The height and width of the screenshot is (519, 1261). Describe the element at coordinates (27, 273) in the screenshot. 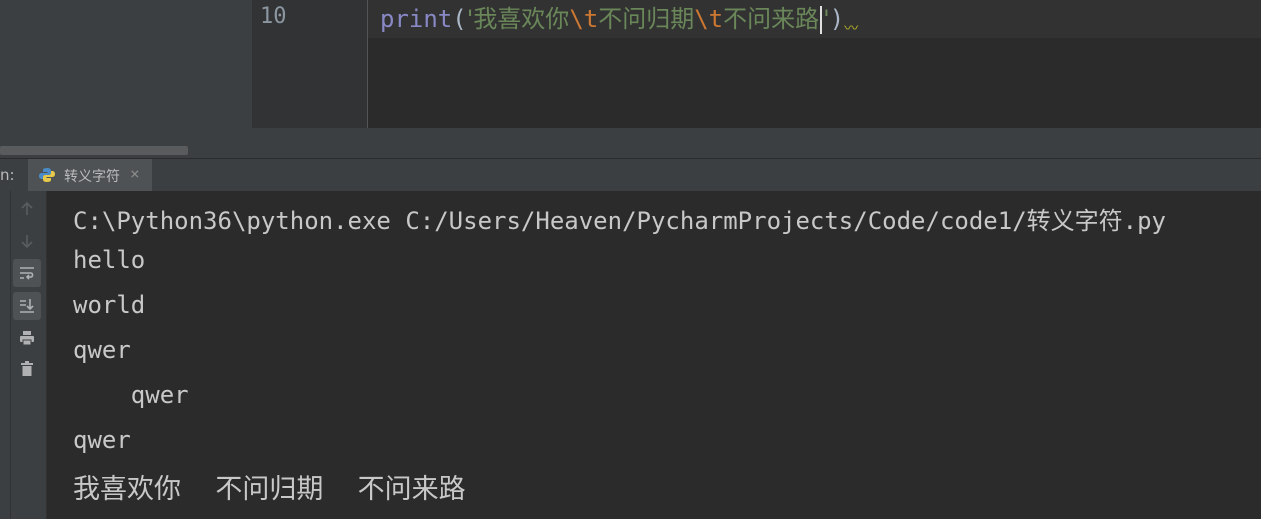

I see `soft-wrap-icon` at that location.